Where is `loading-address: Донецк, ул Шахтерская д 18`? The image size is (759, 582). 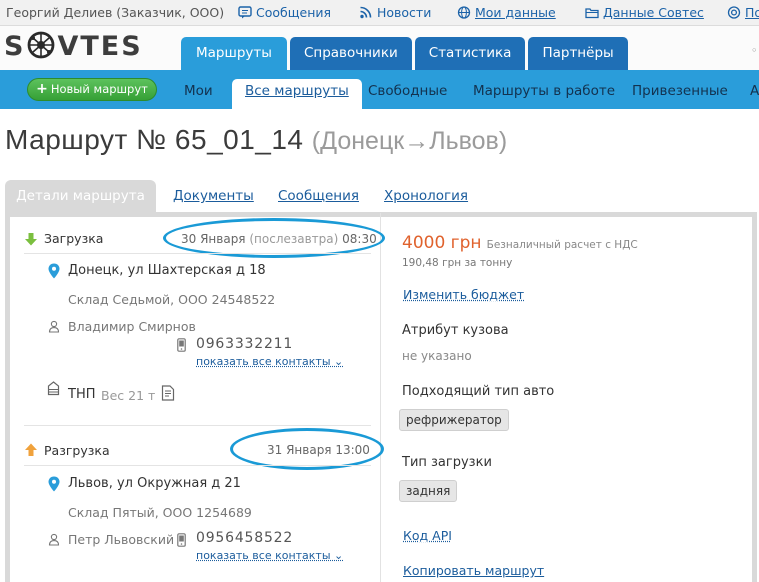
loading-address: Донецк, ул Шахтерская д 18 is located at coordinates (167, 270).